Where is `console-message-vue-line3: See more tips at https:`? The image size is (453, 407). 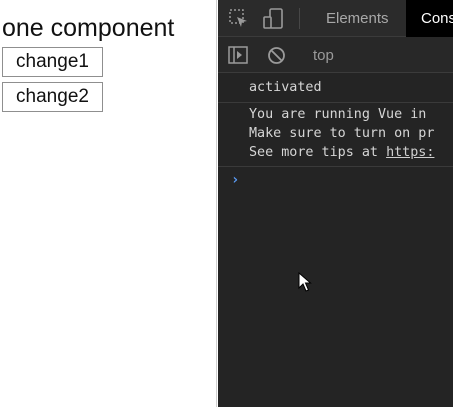 console-message-vue-line3: See more tips at https: is located at coordinates (341, 152).